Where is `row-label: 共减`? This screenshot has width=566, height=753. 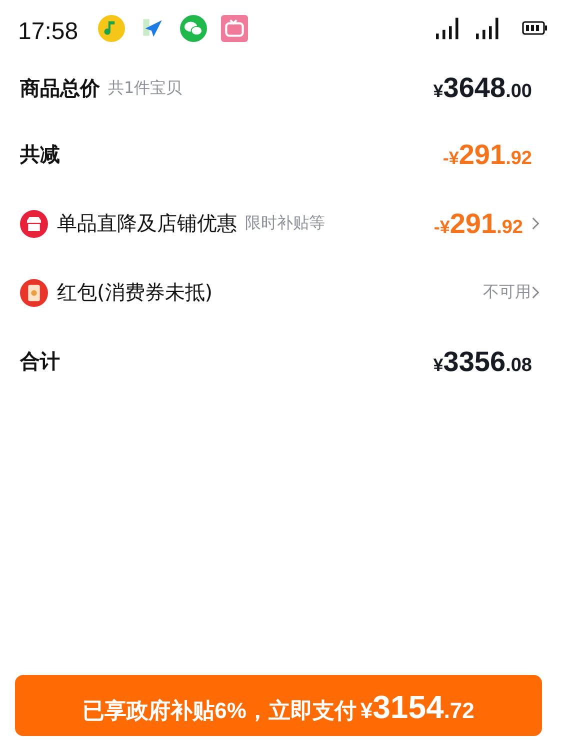 row-label: 共减 is located at coordinates (40, 154).